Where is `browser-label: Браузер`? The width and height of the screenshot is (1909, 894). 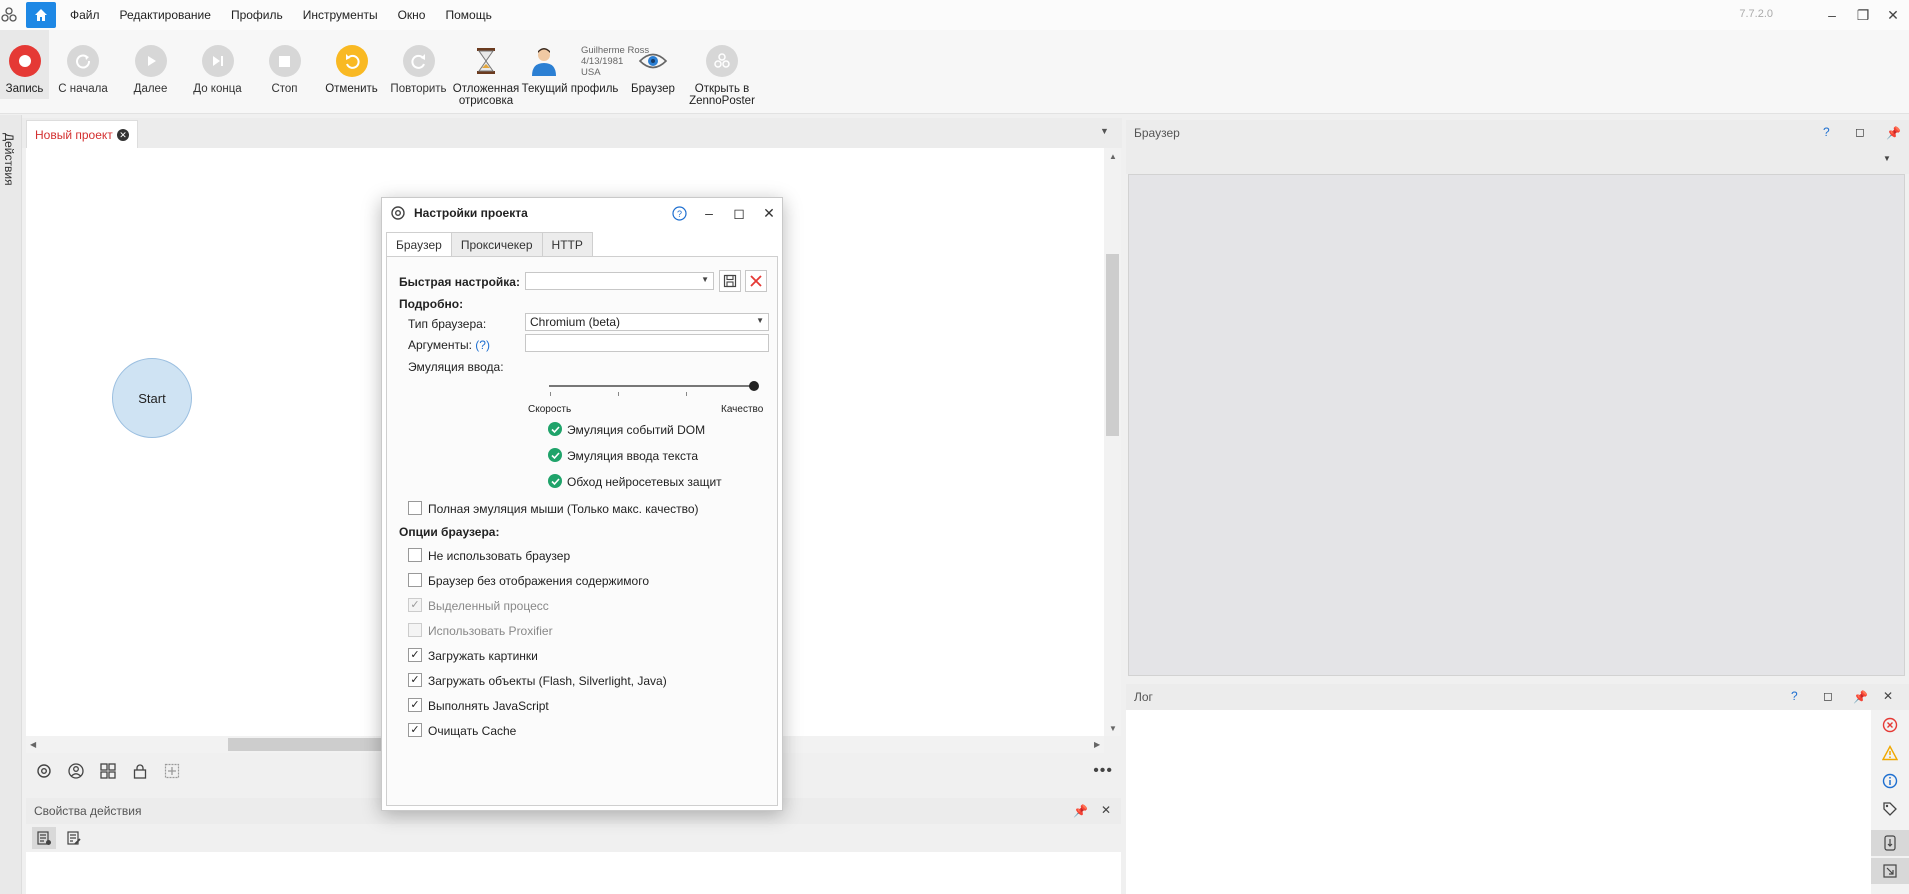 browser-label: Браузер is located at coordinates (653, 89).